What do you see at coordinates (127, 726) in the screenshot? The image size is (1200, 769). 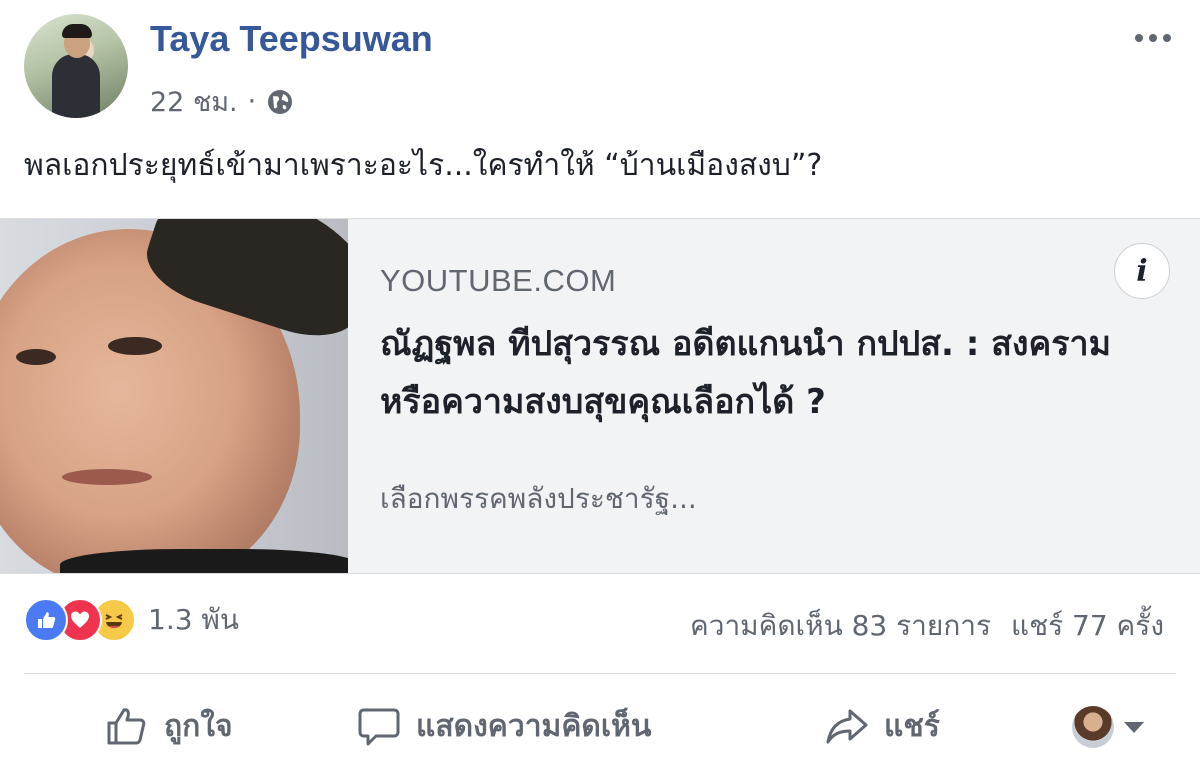 I see `thumbs-up-icon` at bounding box center [127, 726].